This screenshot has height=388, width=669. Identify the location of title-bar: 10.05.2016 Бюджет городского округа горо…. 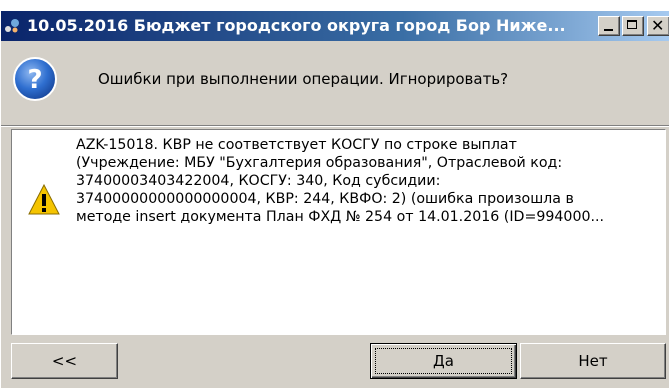
(335, 26).